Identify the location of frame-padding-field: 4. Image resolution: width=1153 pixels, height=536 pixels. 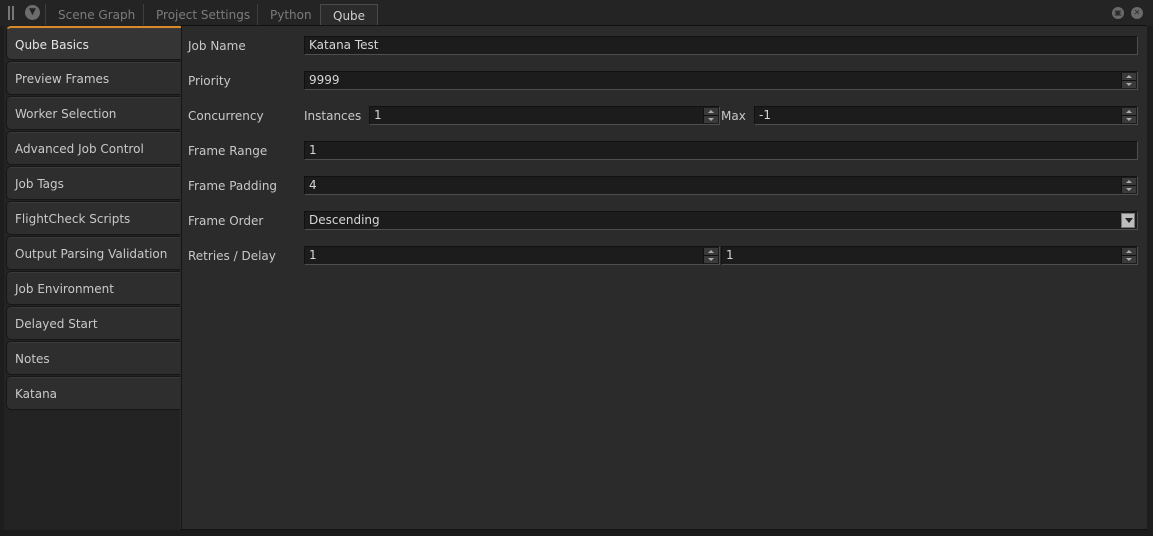
(721, 185).